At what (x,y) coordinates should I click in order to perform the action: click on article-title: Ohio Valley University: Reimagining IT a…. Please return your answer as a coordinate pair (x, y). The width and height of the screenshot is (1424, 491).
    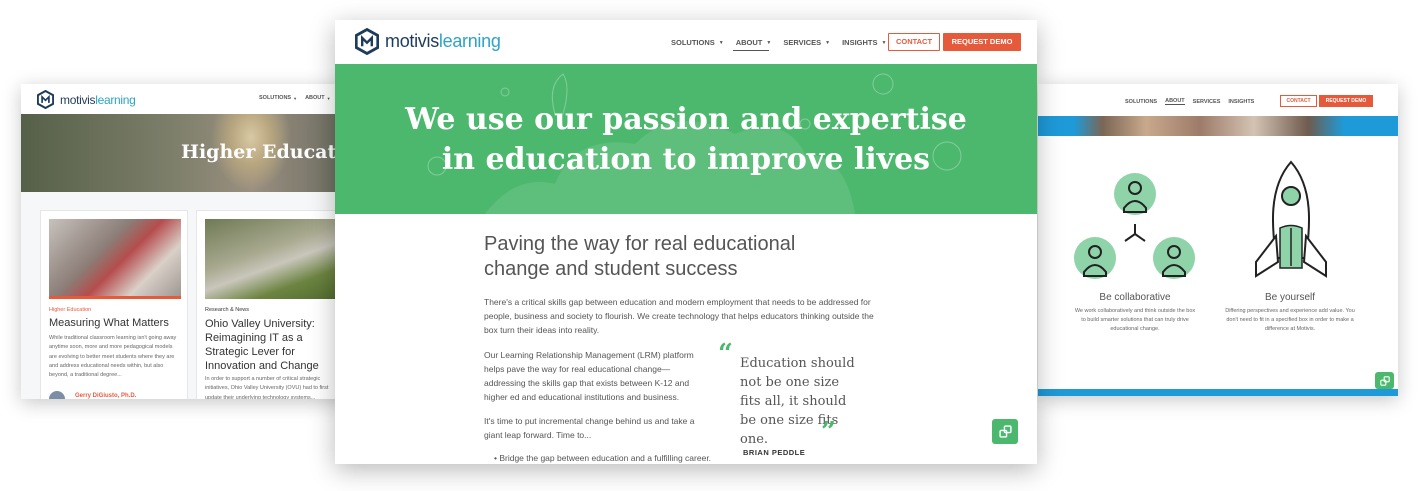
    Looking at the image, I should click on (270, 345).